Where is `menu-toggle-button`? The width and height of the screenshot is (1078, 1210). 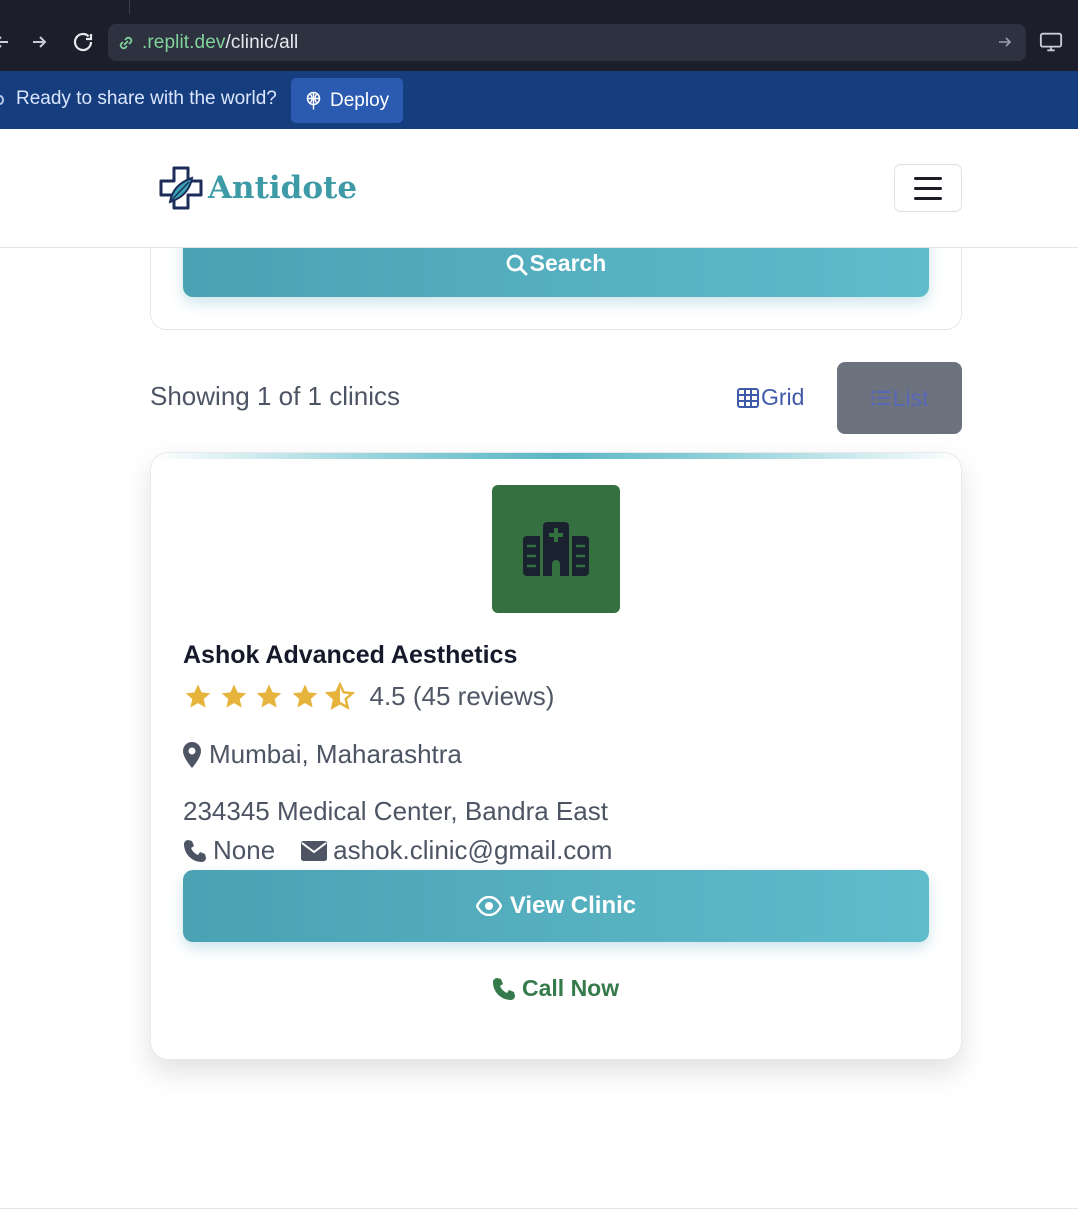
menu-toggle-button is located at coordinates (928, 188).